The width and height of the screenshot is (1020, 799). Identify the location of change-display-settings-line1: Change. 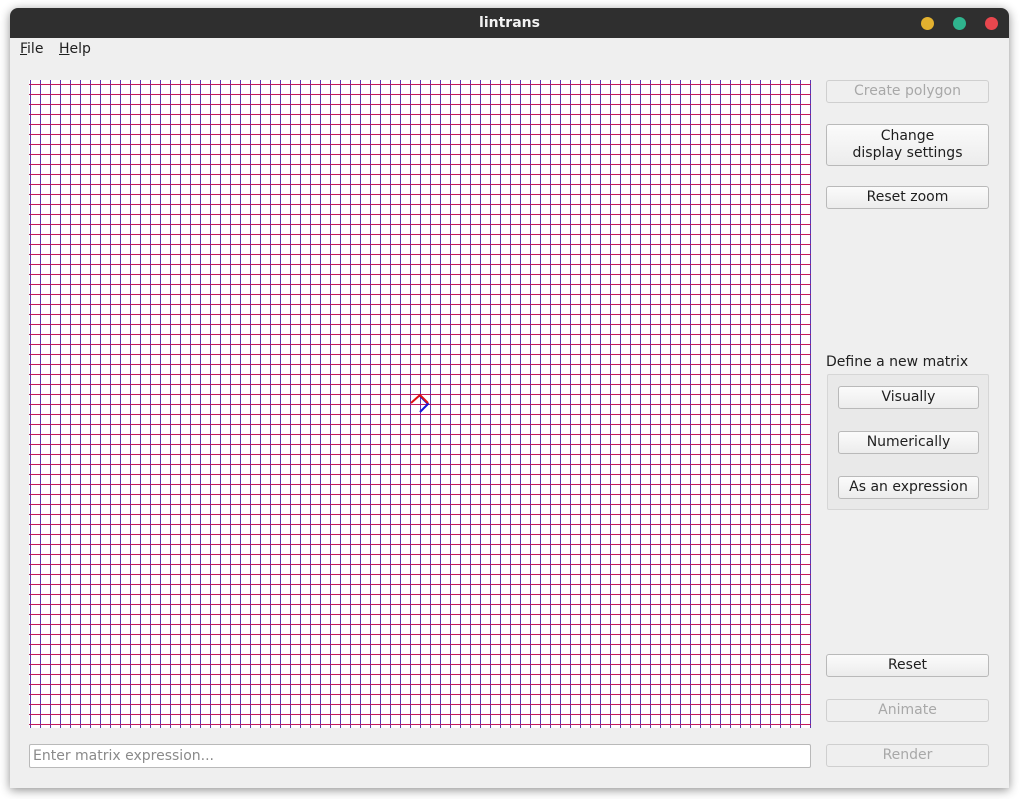
(907, 136).